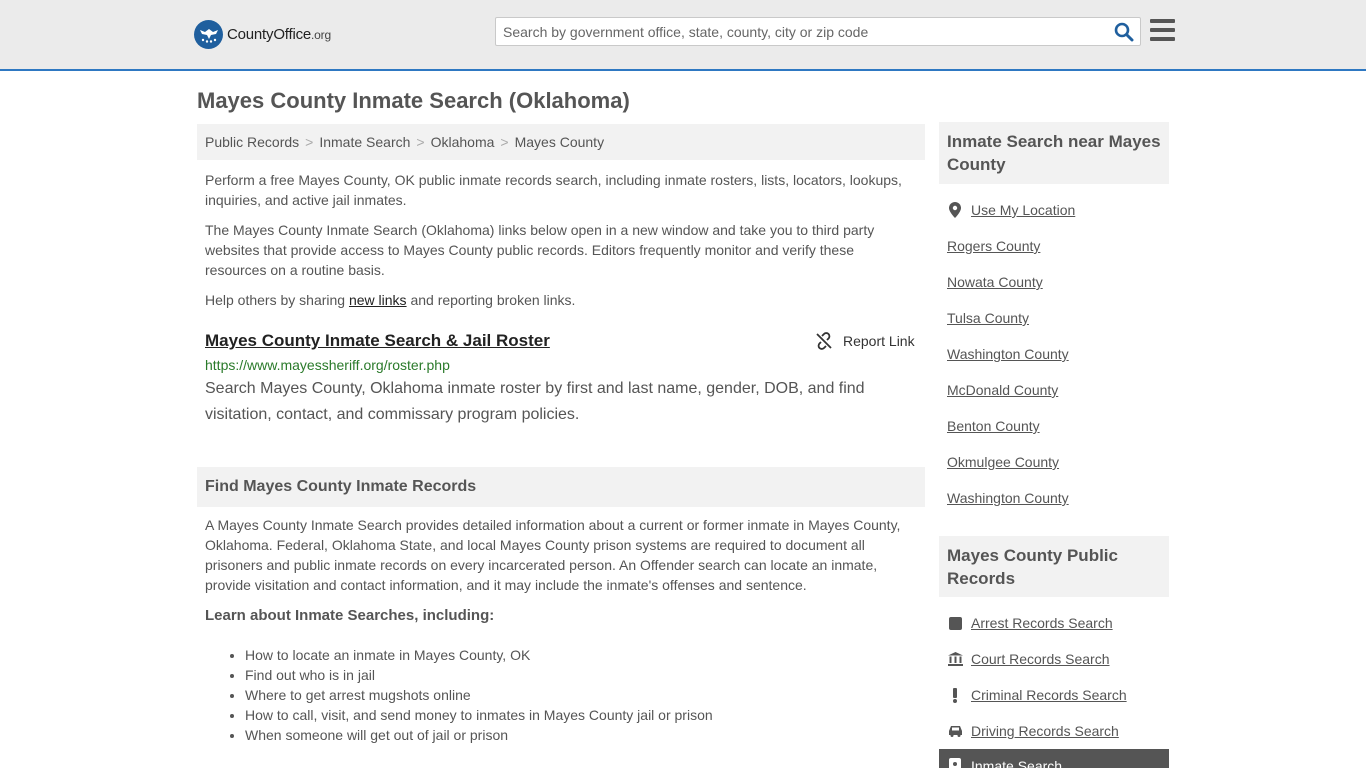 This screenshot has height=768, width=1366. What do you see at coordinates (1037, 695) in the screenshot?
I see `sidebar-item-criminal-records: Criminal Records Search` at bounding box center [1037, 695].